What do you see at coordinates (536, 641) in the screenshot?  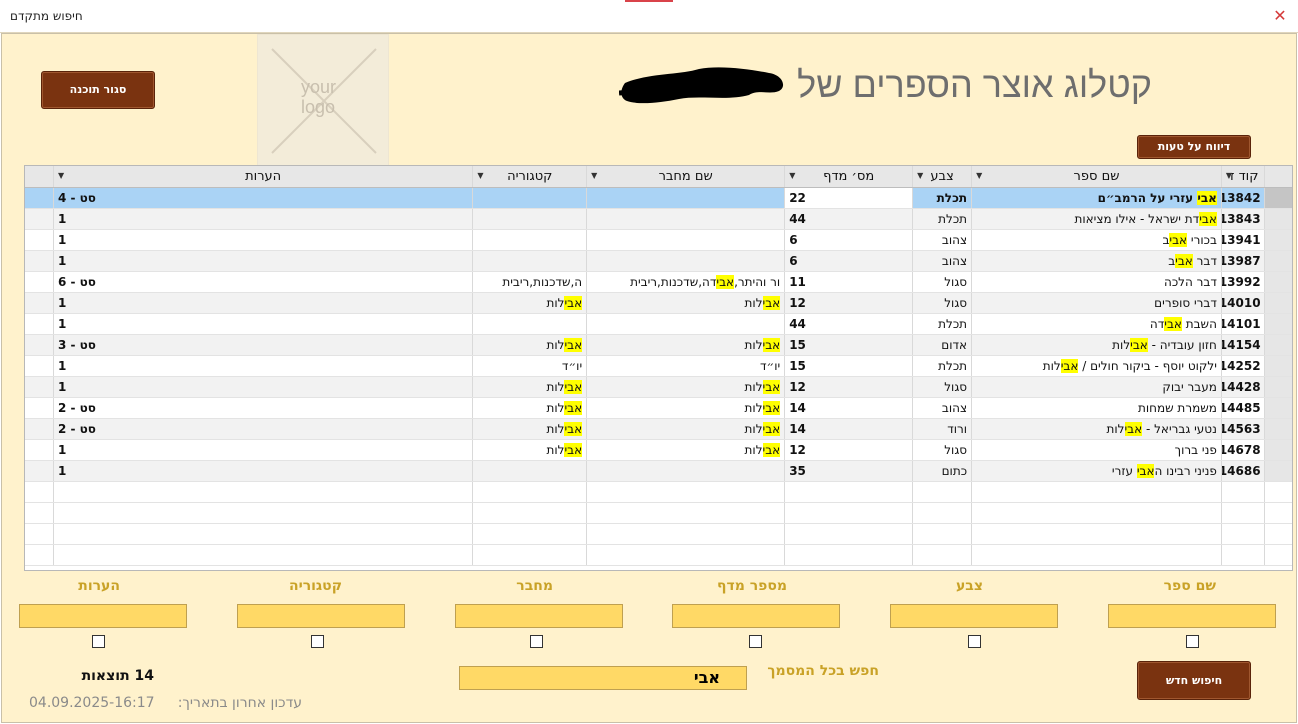 I see `filter-author-checkbox` at bounding box center [536, 641].